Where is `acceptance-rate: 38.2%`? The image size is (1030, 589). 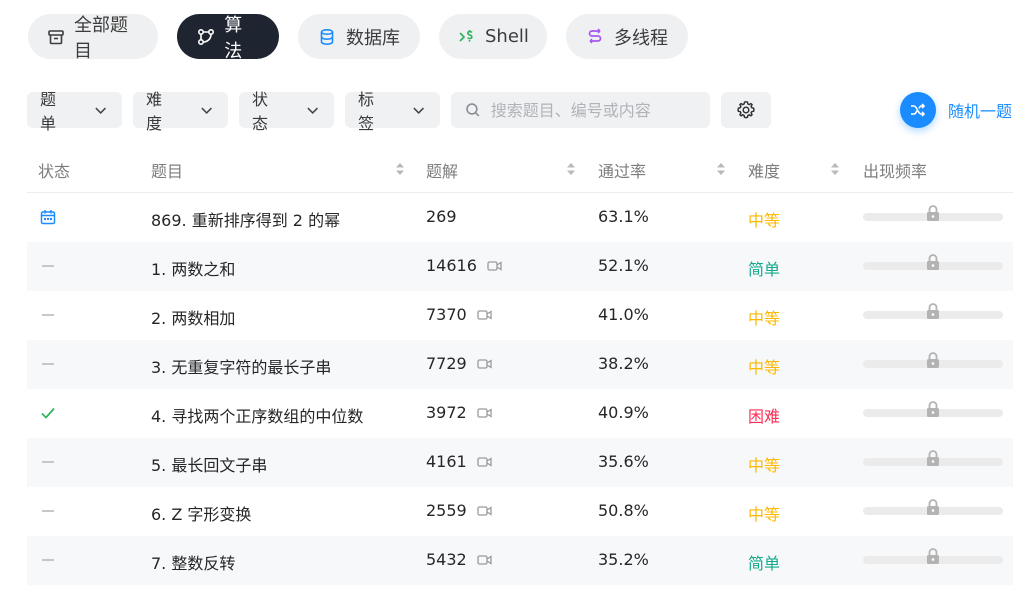 acceptance-rate: 38.2% is located at coordinates (623, 363).